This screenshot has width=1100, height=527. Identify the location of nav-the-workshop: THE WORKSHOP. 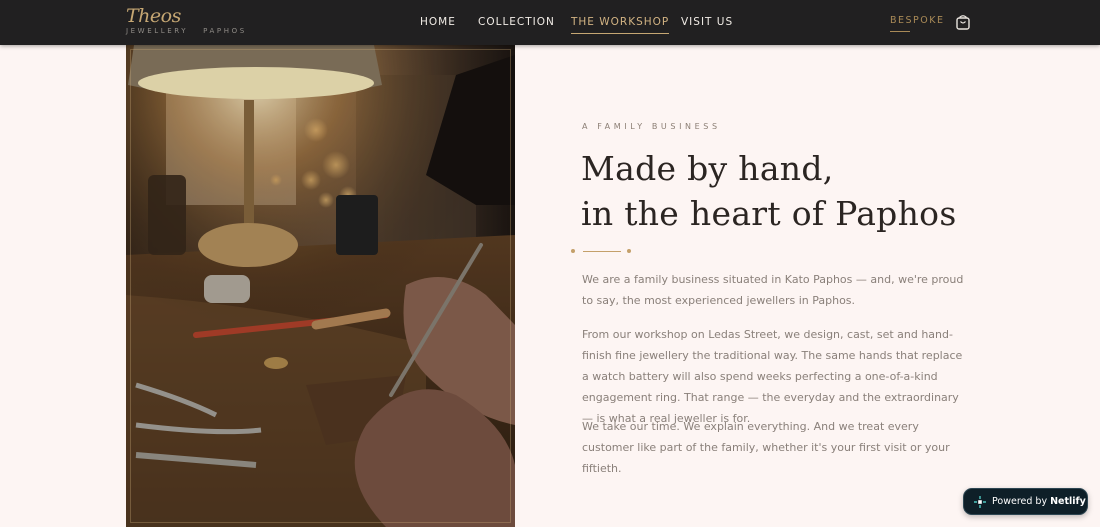
(620, 25).